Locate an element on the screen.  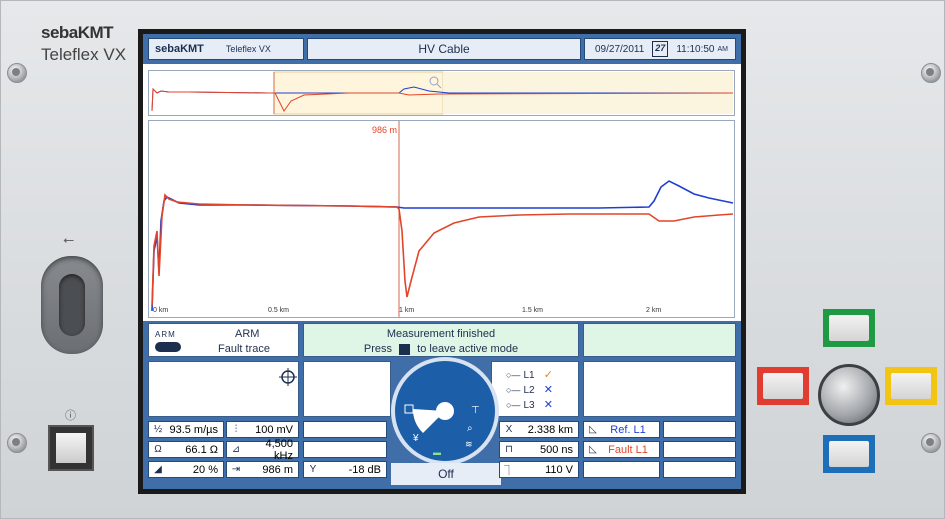
power-button is located at coordinates (71, 448).